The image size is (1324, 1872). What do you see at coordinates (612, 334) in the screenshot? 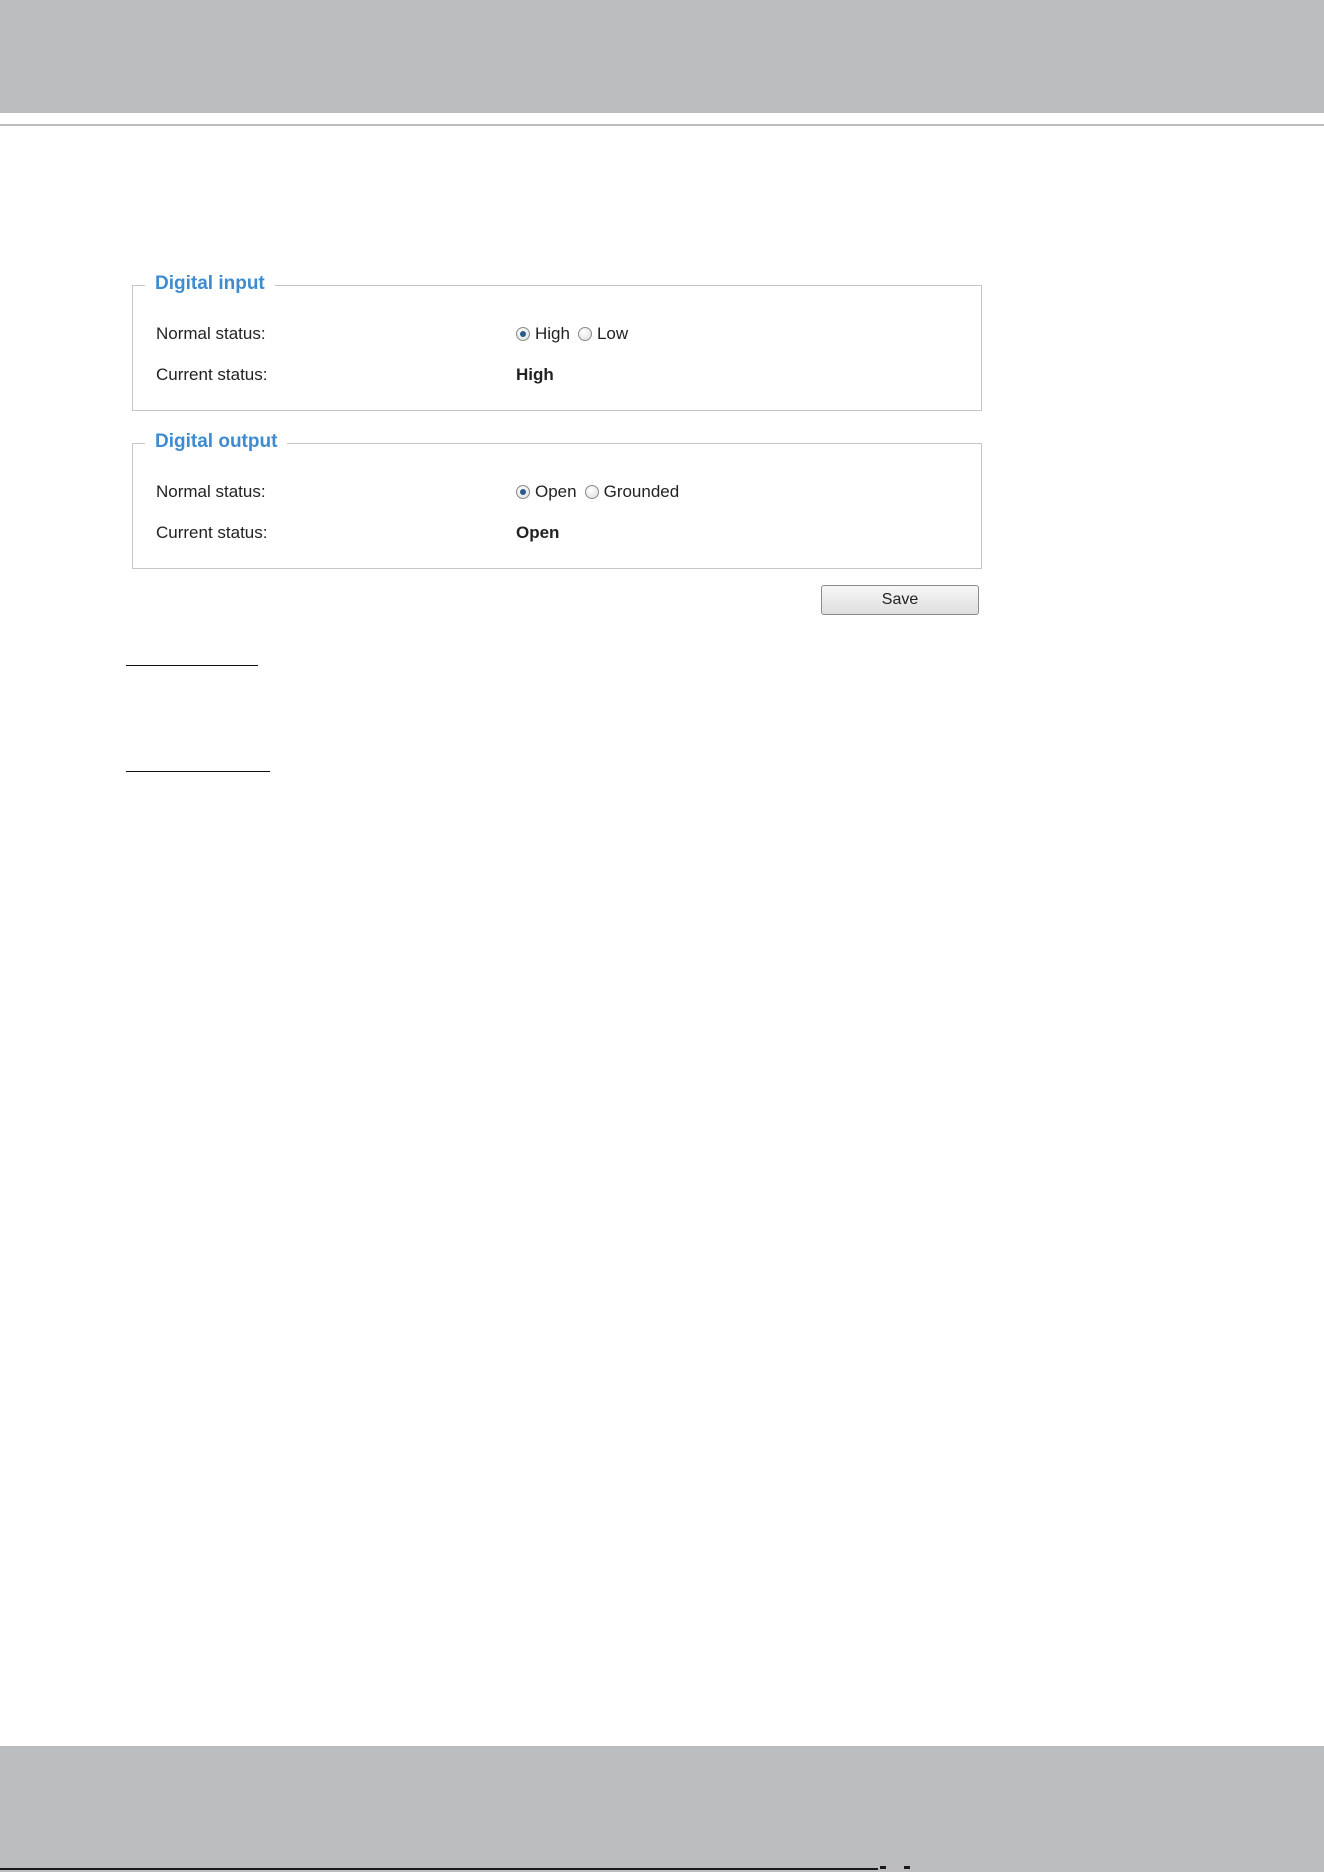
I see `radio-low-label: Low` at bounding box center [612, 334].